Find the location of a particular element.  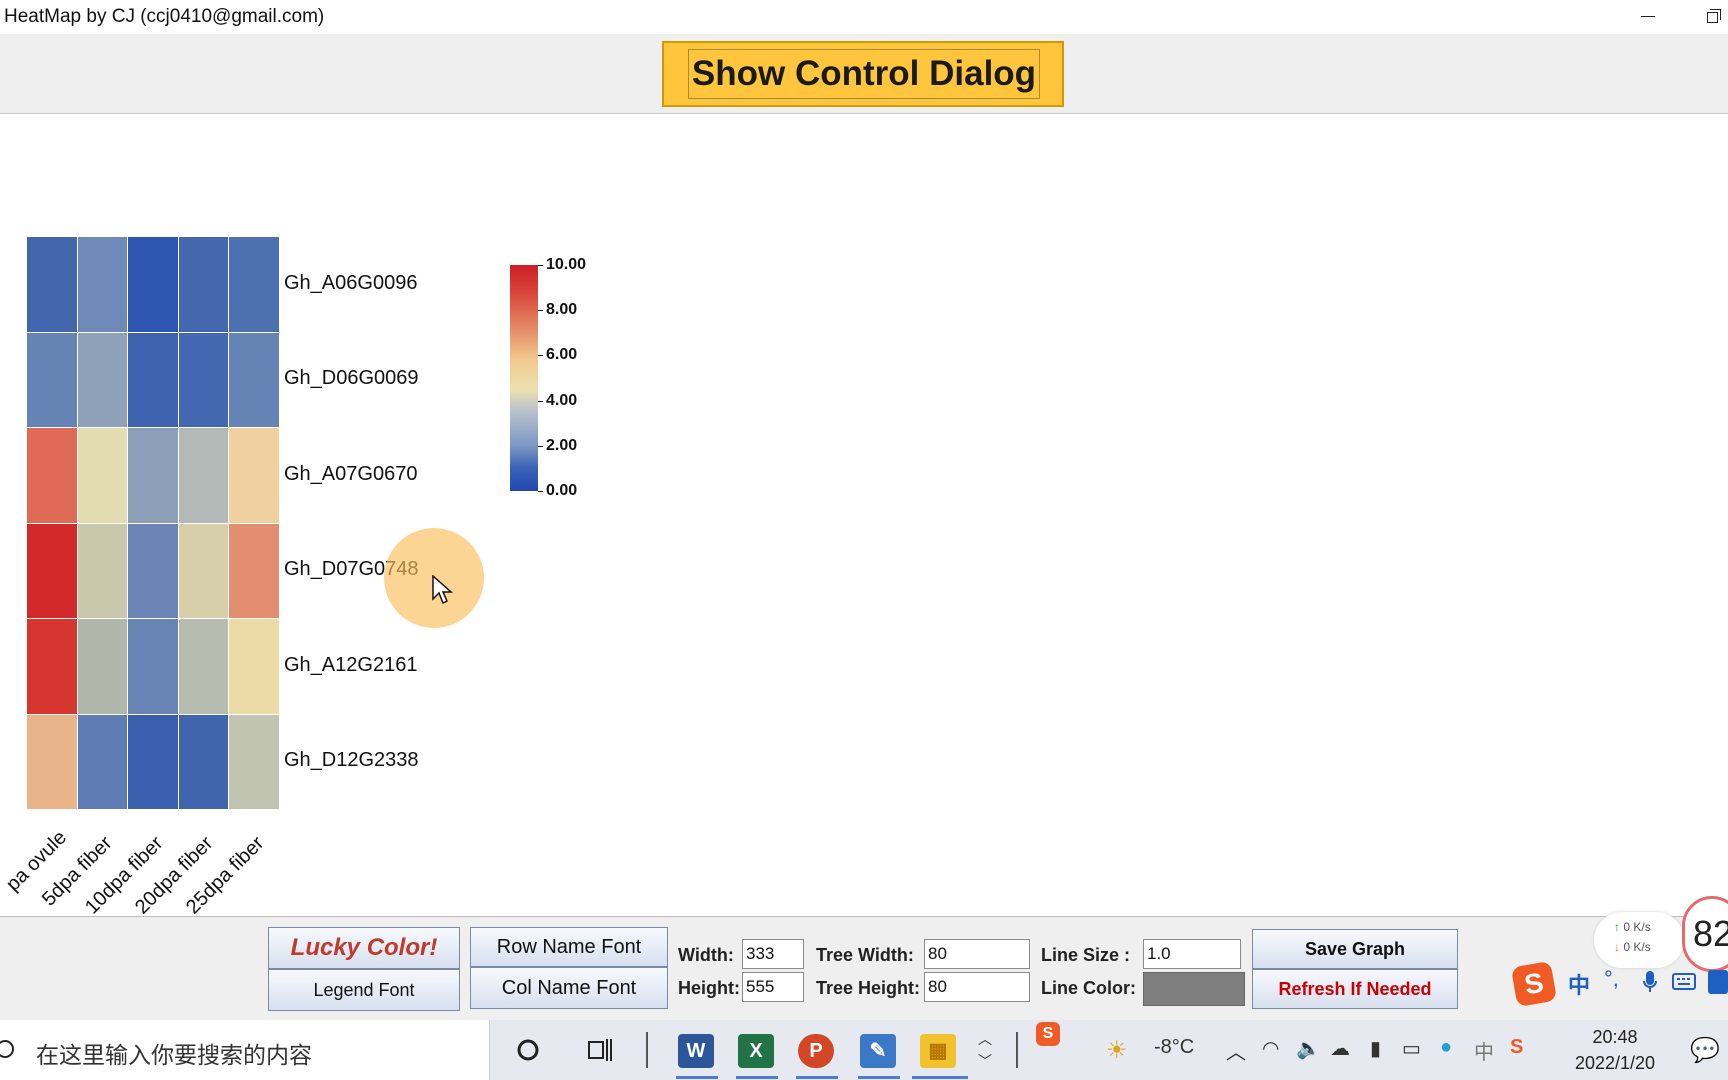

volume-icon: 🔈 is located at coordinates (1308, 1048).